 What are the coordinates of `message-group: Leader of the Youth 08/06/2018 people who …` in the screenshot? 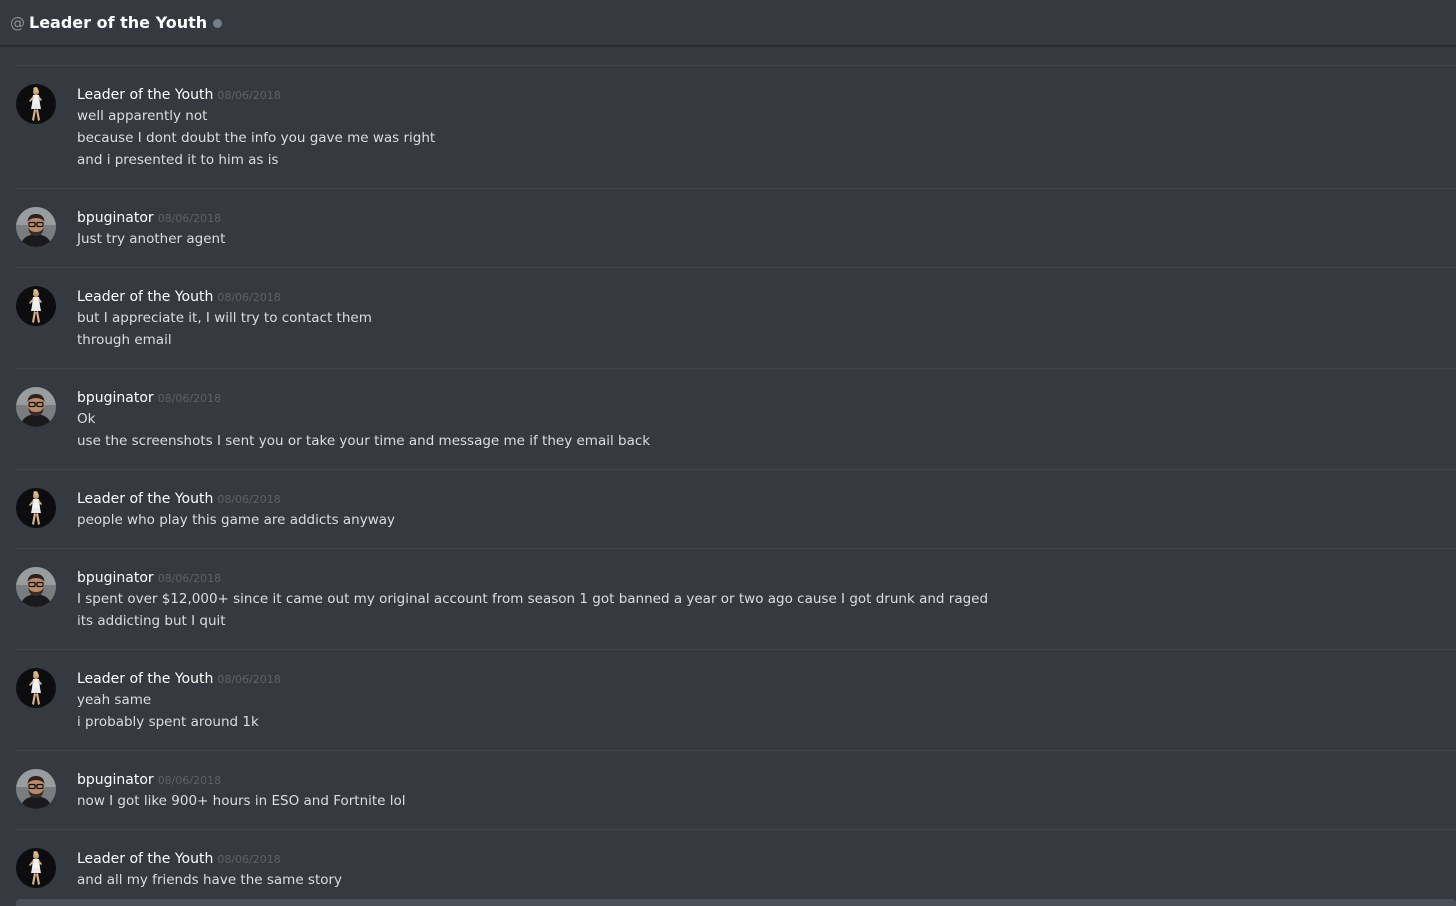 It's located at (736, 508).